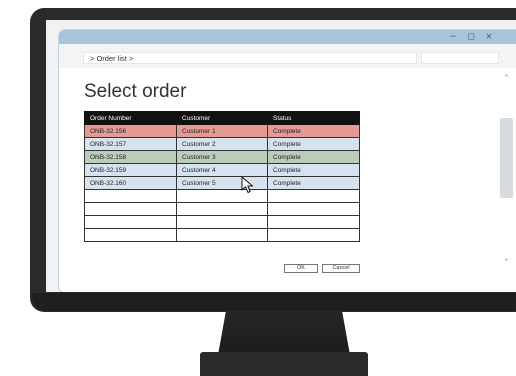  I want to click on customer-cell: Customer 1, so click(222, 131).